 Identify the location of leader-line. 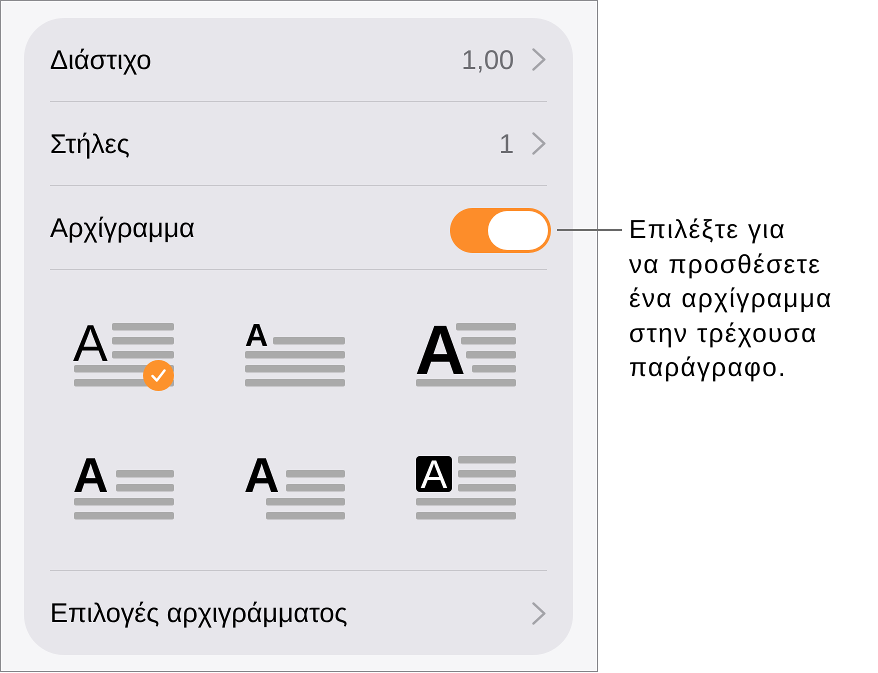
(589, 230).